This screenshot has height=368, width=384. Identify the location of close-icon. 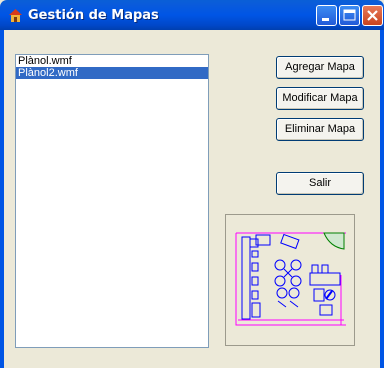
(372, 15).